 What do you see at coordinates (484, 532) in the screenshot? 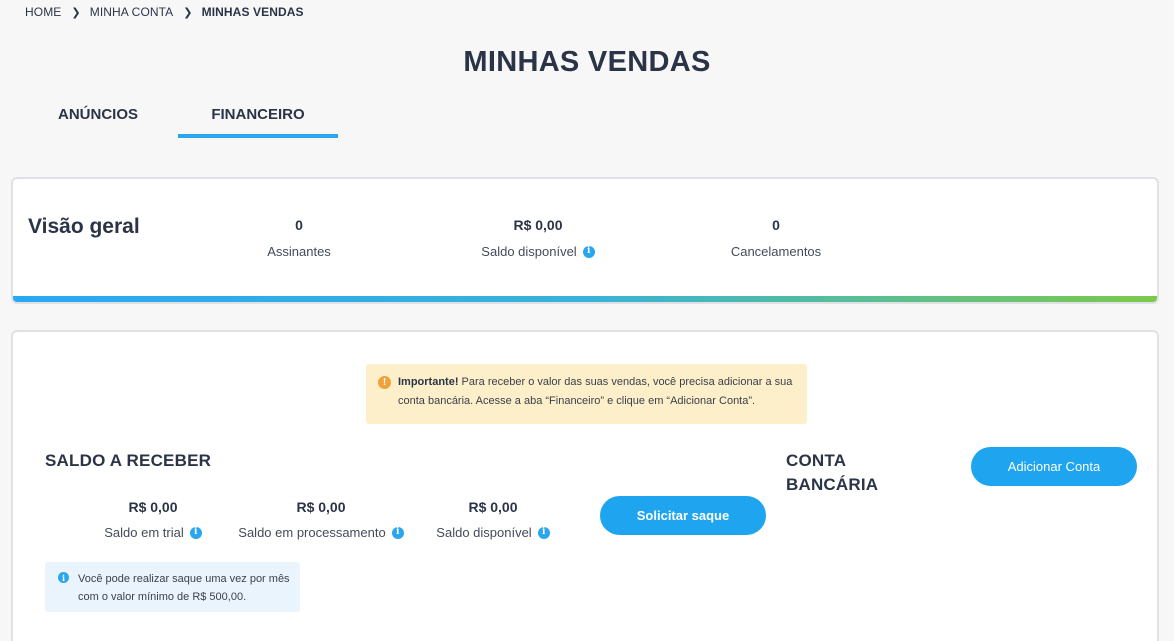
I see `saldo-label: Saldo disponível` at bounding box center [484, 532].